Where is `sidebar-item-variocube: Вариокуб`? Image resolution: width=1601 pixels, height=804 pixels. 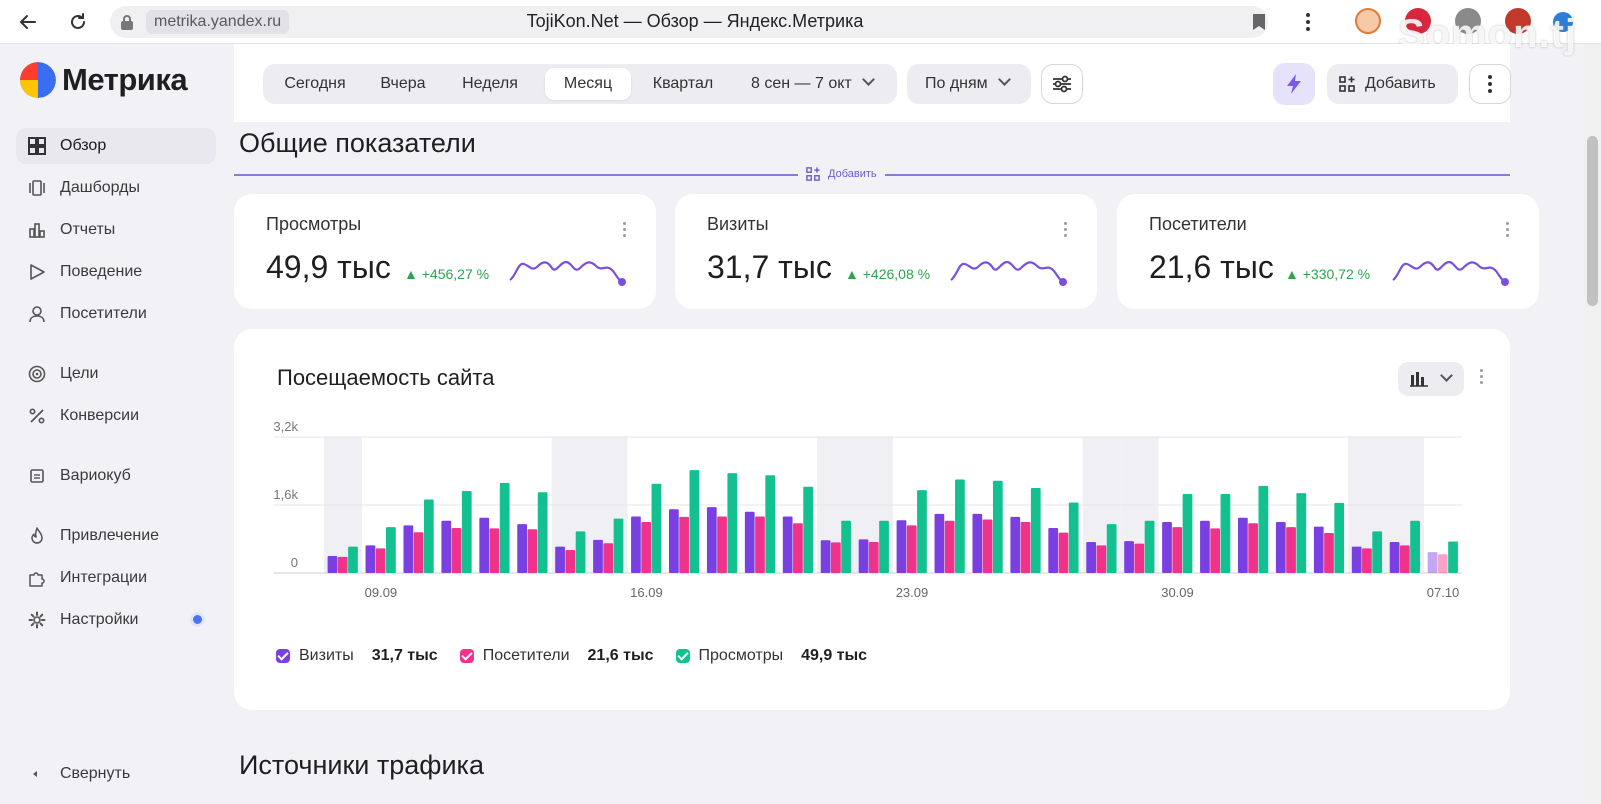
sidebar-item-variocube: Вариокуб is located at coordinates (116, 476).